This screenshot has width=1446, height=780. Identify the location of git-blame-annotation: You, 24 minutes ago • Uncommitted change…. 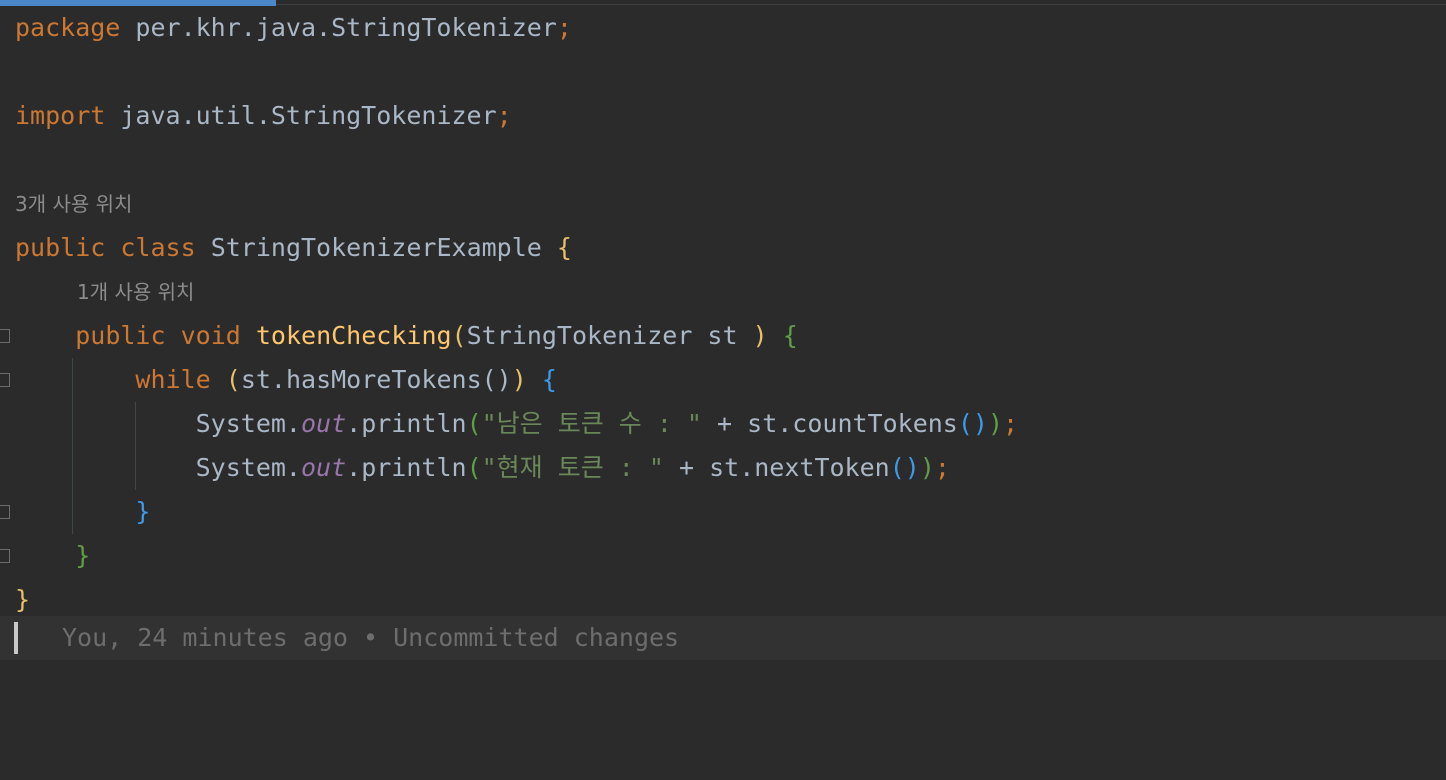
(370, 638).